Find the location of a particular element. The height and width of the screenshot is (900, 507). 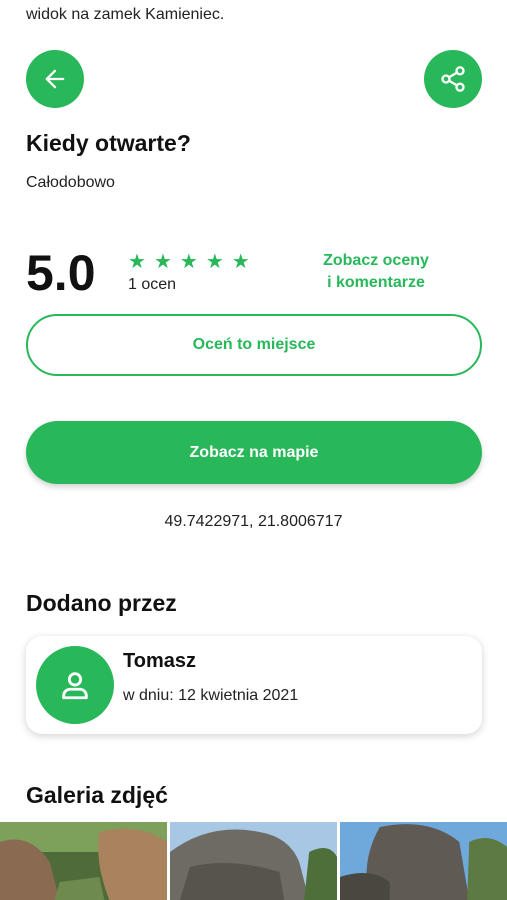

see-ratings-line1: Zobacz oceny is located at coordinates (376, 261).